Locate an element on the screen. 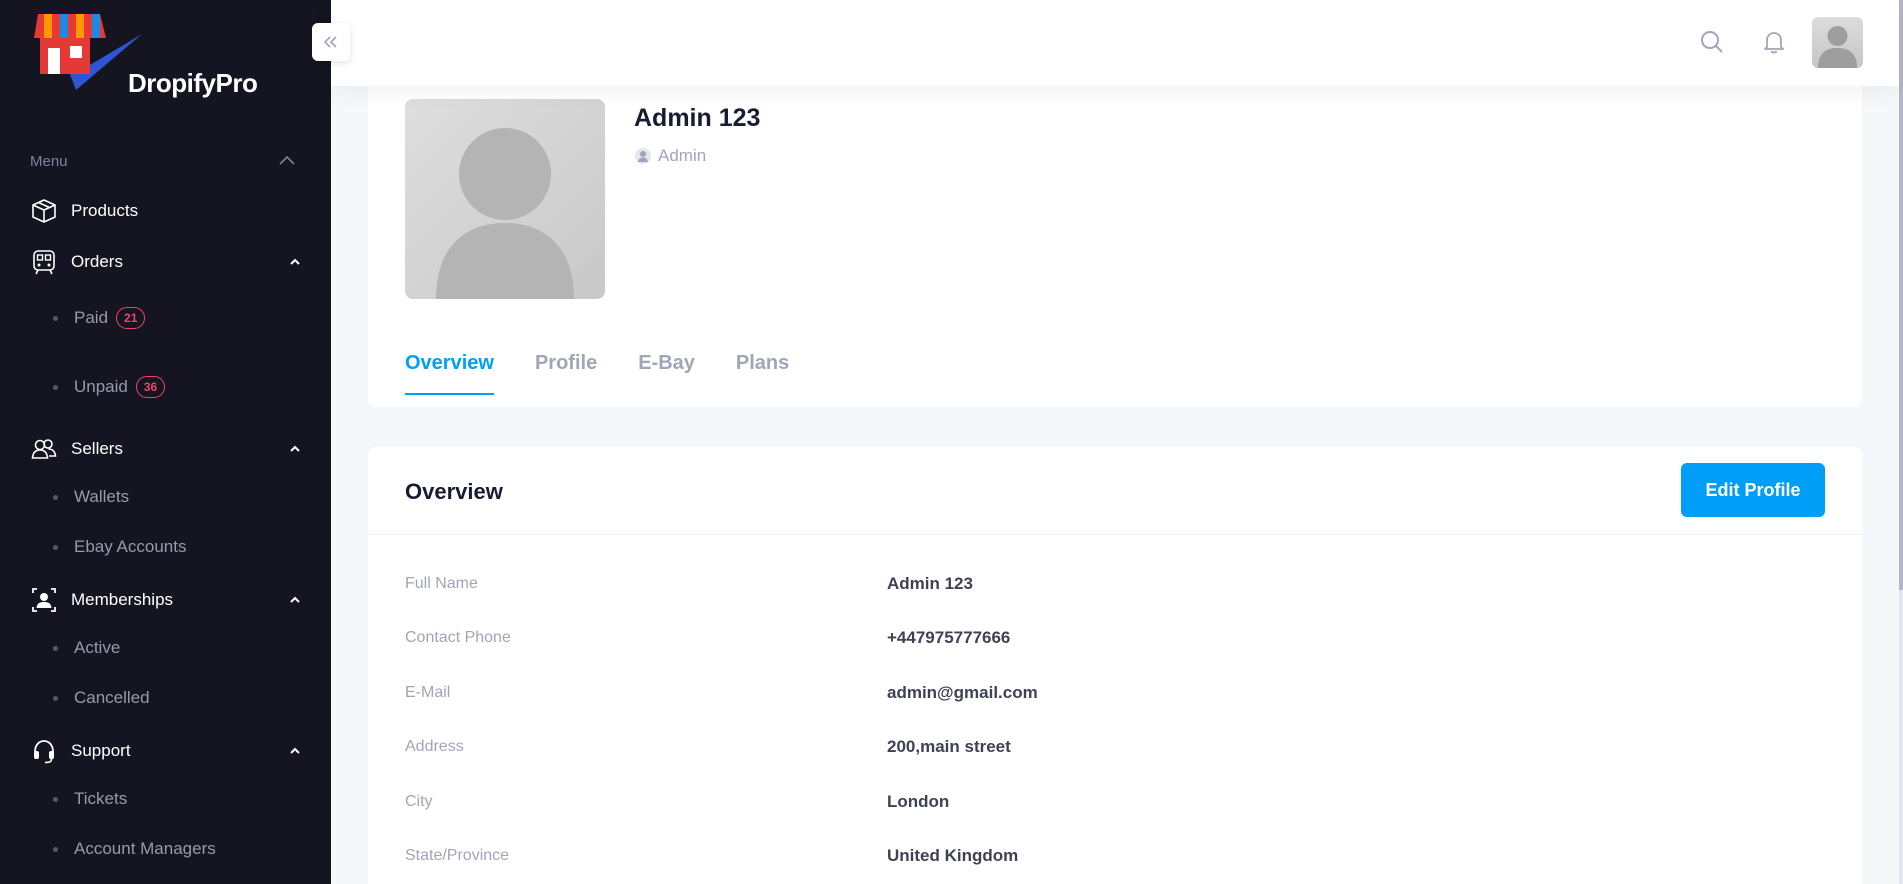  sidebar-item-memberships: Memberships is located at coordinates (167, 600).